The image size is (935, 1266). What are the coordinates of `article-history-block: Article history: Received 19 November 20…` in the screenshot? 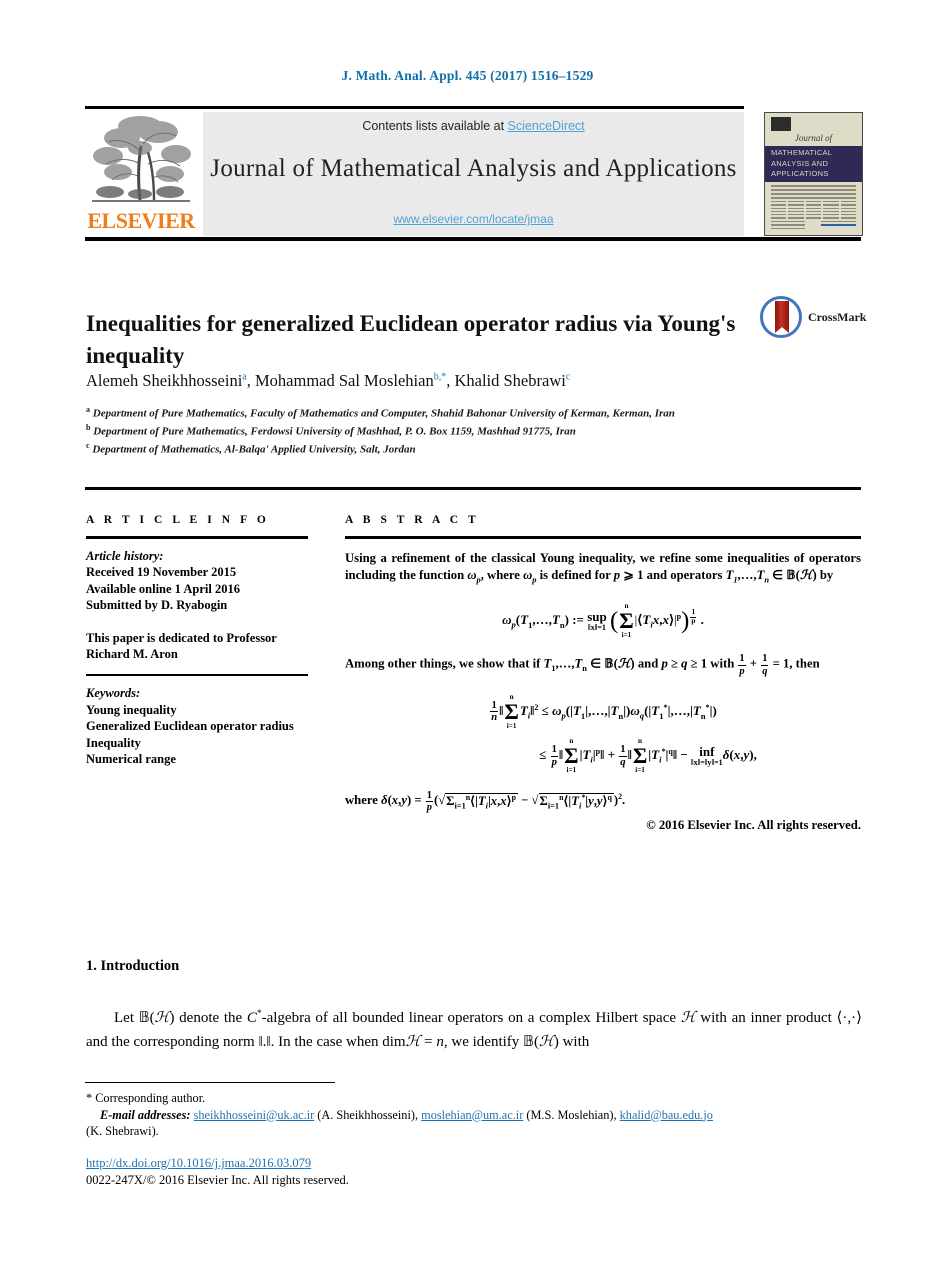 It's located at (197, 605).